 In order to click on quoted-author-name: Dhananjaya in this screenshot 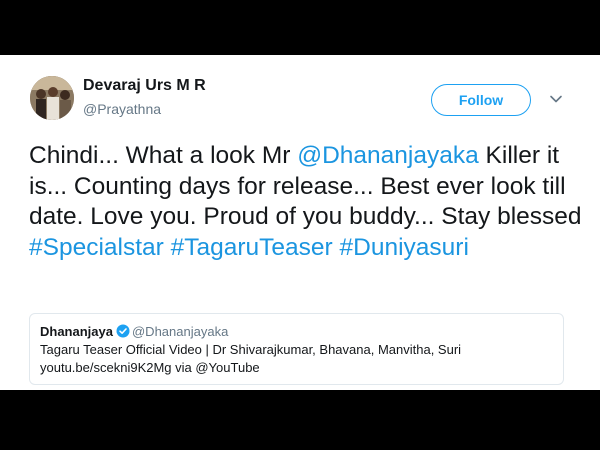, I will do `click(76, 331)`.